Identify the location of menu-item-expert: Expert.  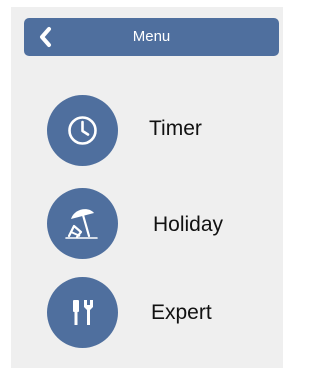
(157, 313).